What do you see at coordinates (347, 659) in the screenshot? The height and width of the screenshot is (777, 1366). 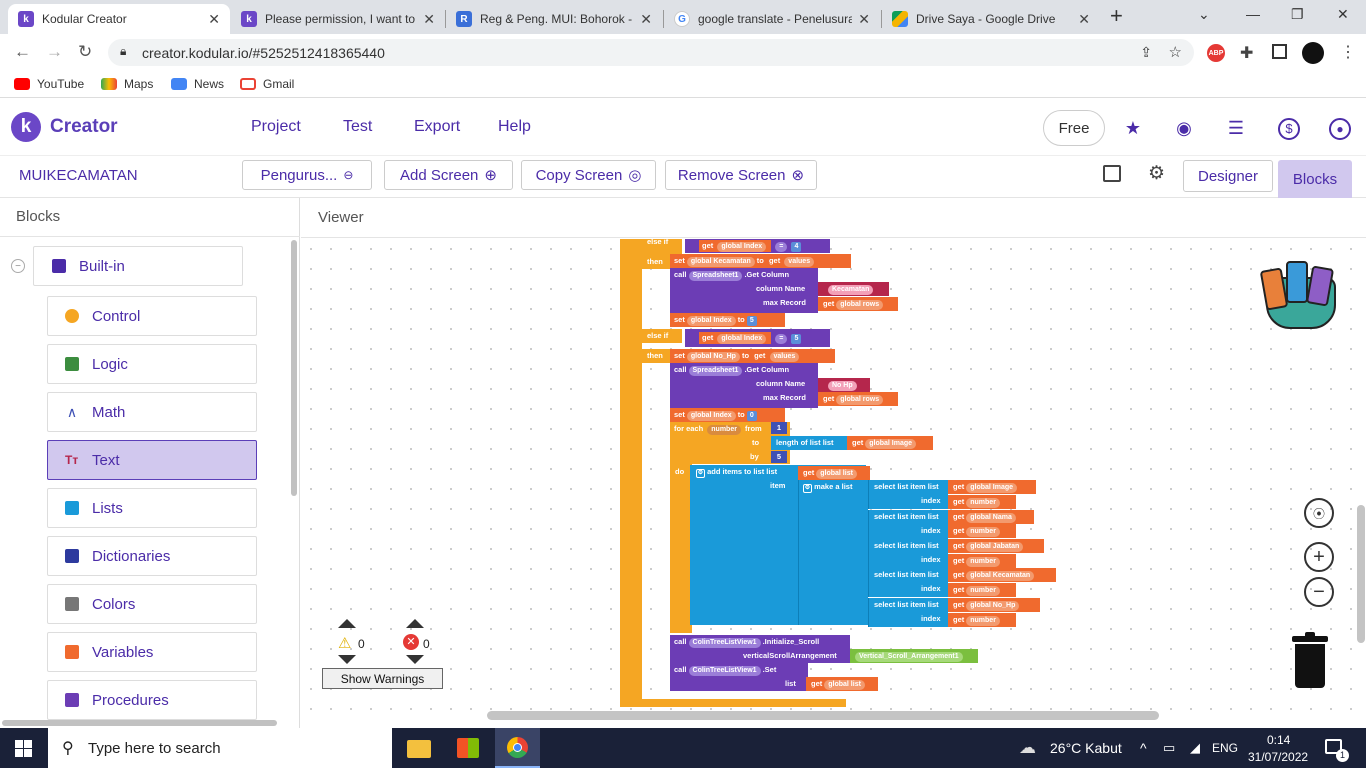 I see `warning-down-arrow-icon` at bounding box center [347, 659].